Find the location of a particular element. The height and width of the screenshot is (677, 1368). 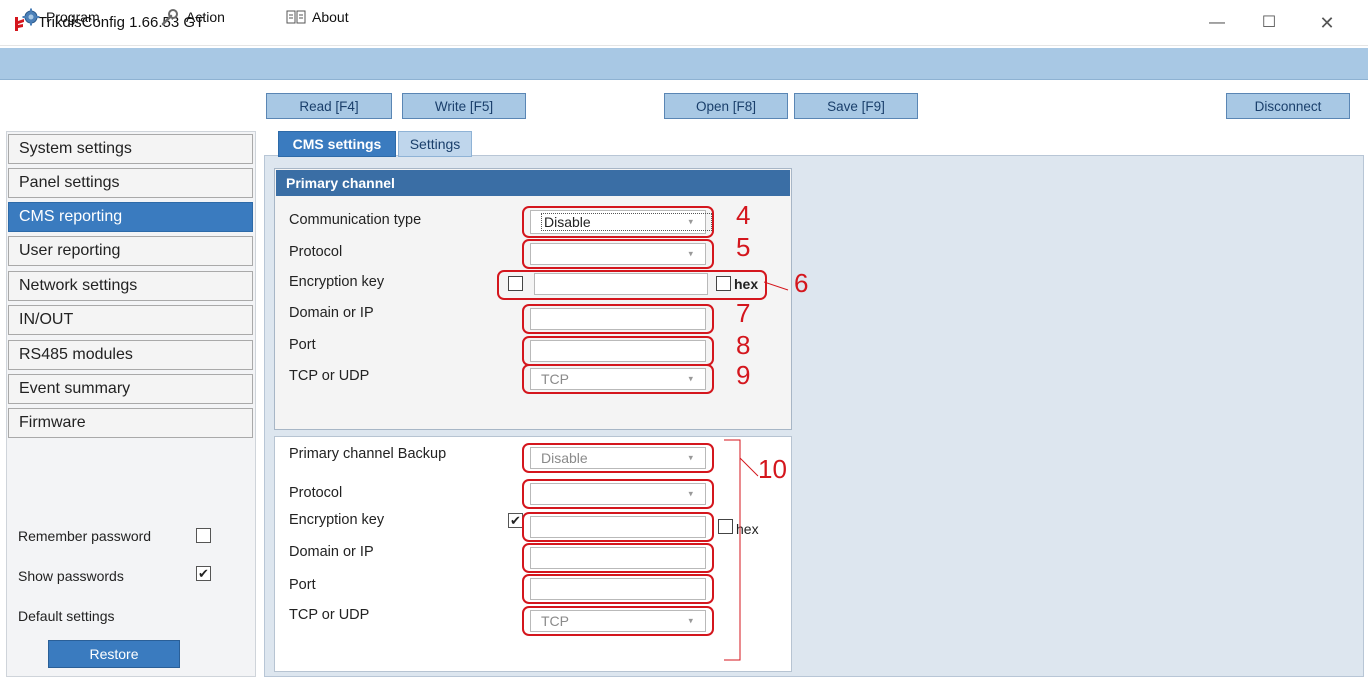

tab-settings: Settings is located at coordinates (435, 144).